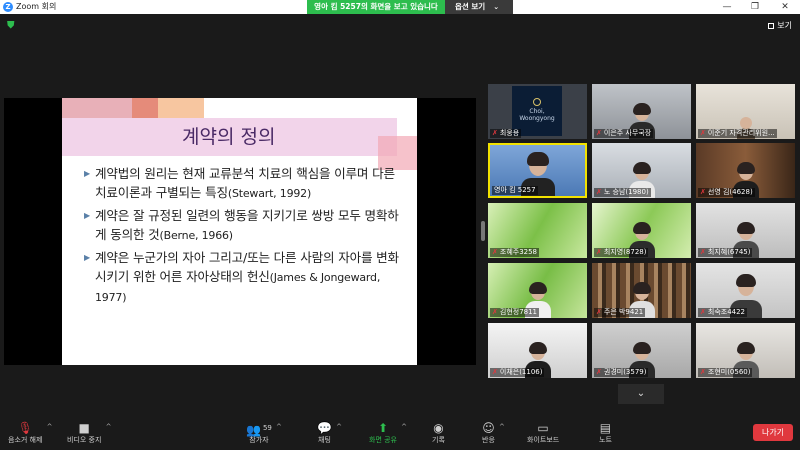  I want to click on view-options-button: 옵션 보기 ⌄, so click(479, 7).